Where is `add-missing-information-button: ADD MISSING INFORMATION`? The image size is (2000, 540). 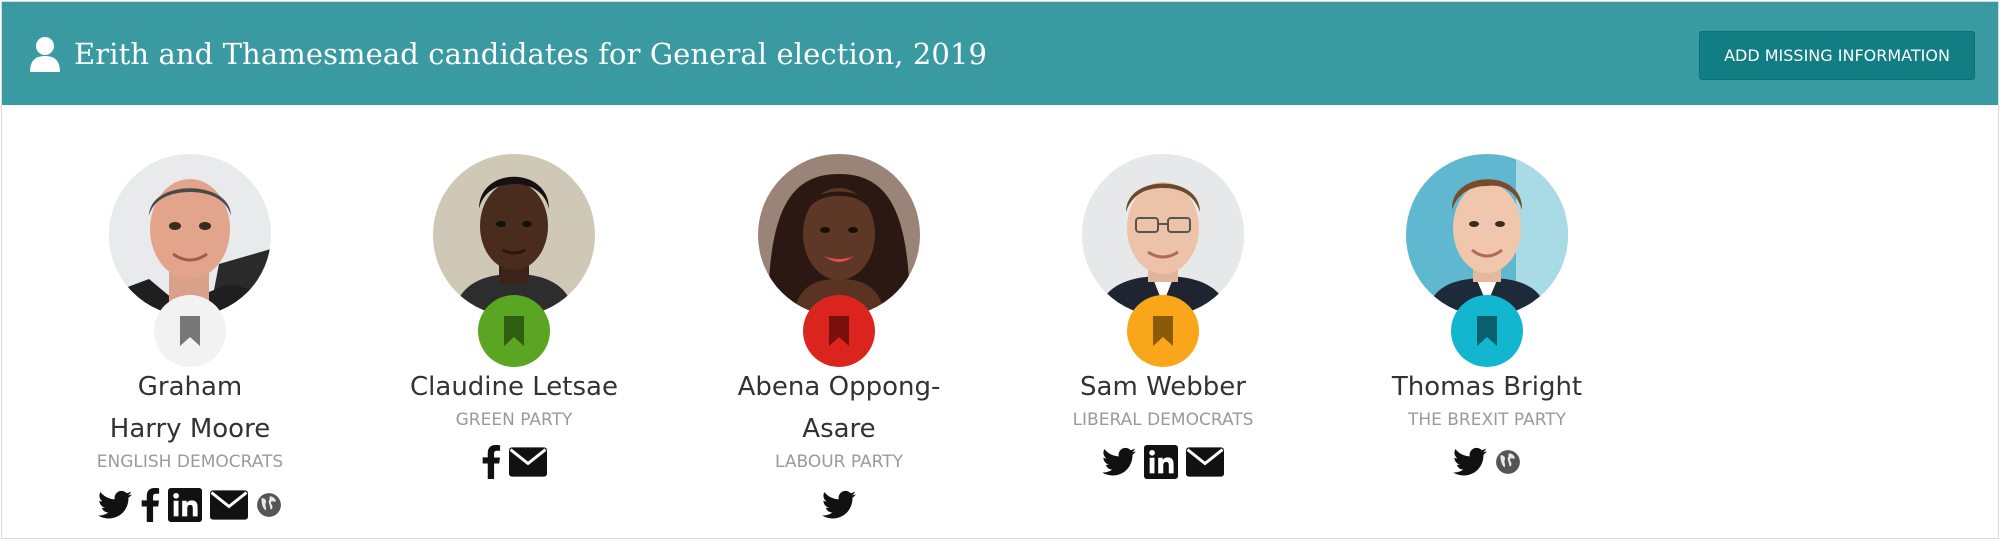
add-missing-information-button: ADD MISSING INFORMATION is located at coordinates (1837, 55).